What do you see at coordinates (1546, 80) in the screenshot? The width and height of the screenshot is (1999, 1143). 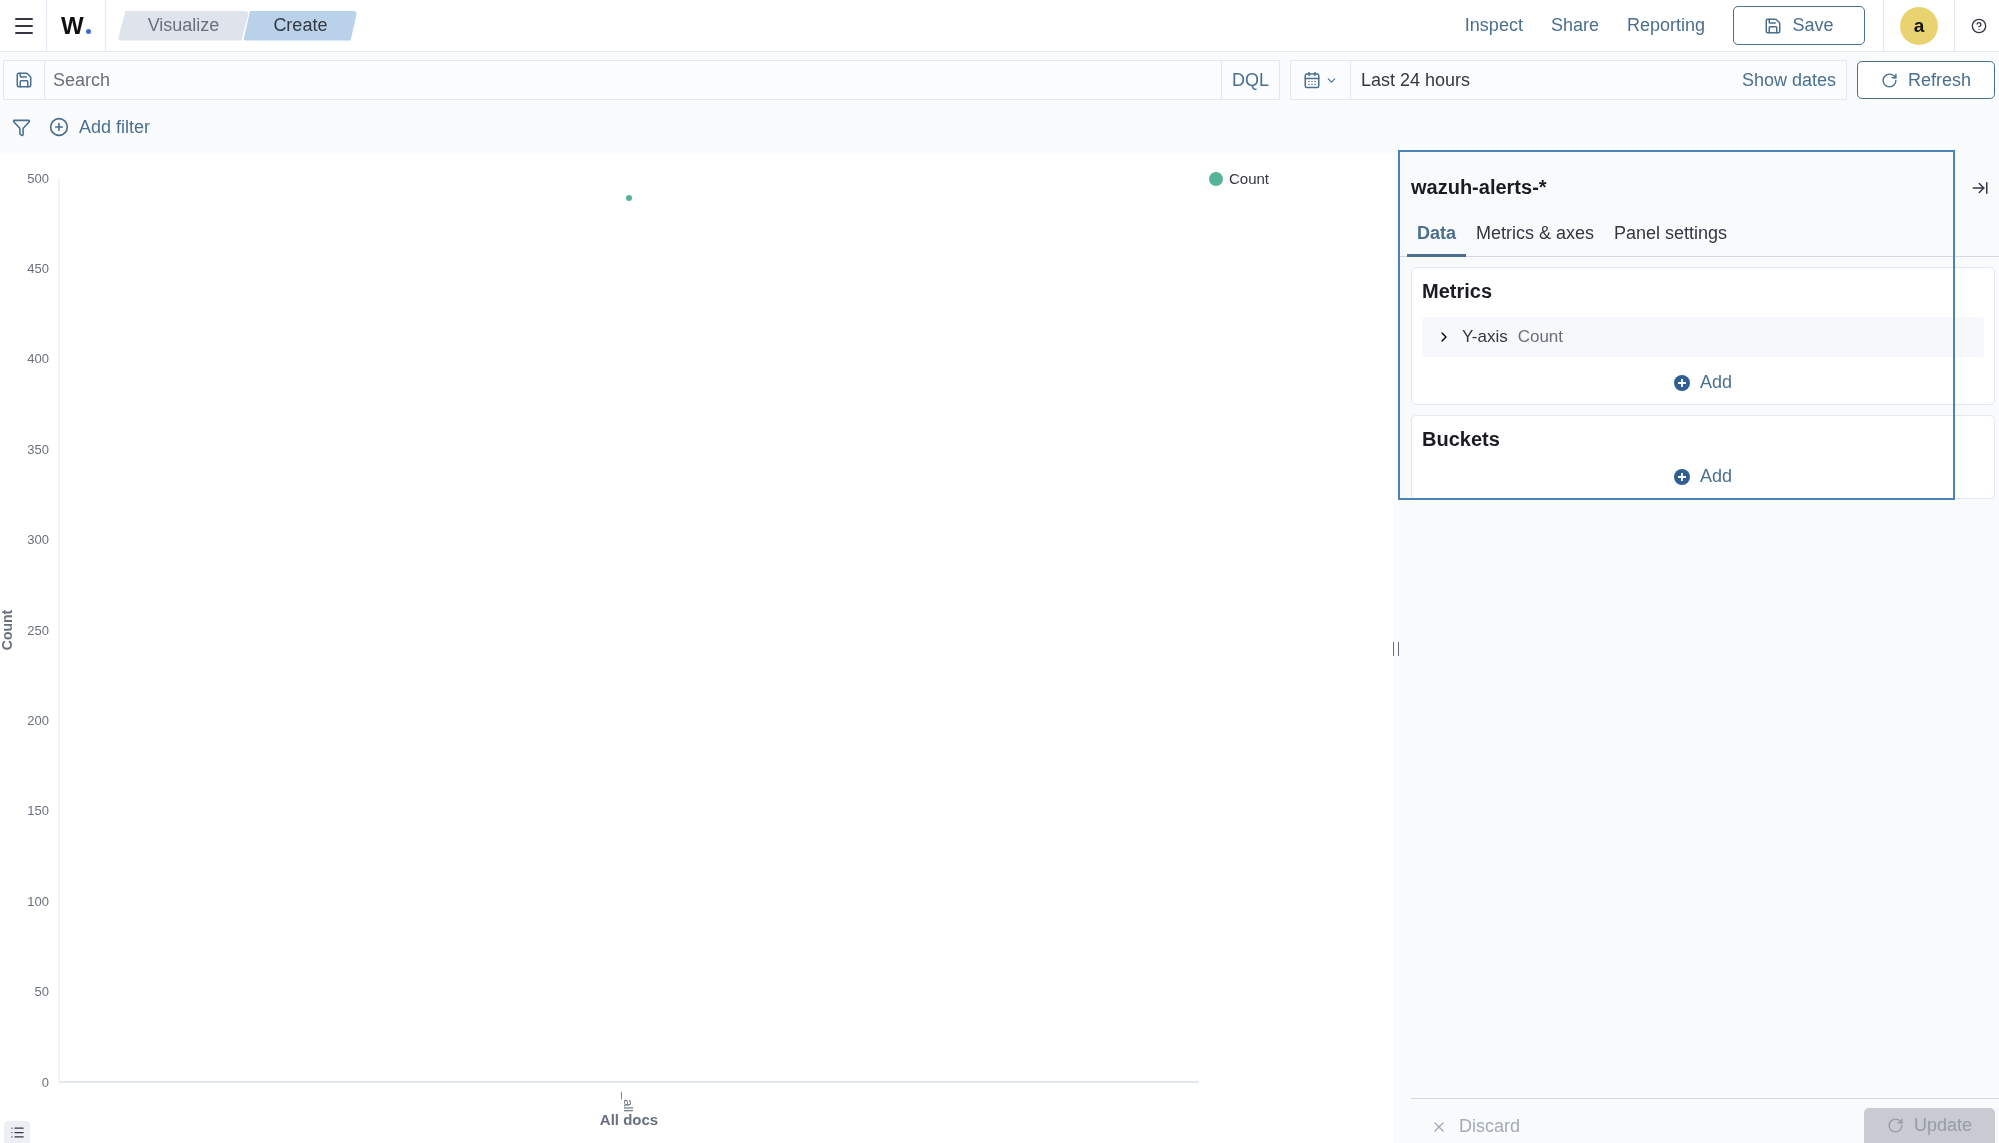 I see `time-range: Last 24 hours` at bounding box center [1546, 80].